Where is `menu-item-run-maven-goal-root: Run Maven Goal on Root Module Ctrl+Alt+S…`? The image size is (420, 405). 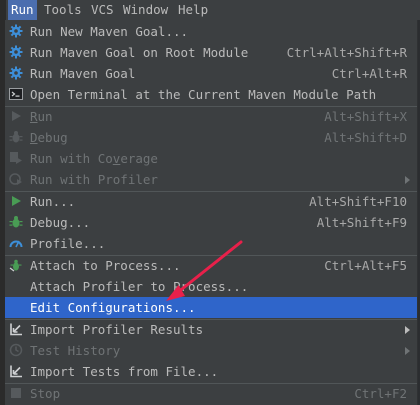 menu-item-run-maven-goal-root: Run Maven Goal on Root Module Ctrl+Alt+S… is located at coordinates (211, 52).